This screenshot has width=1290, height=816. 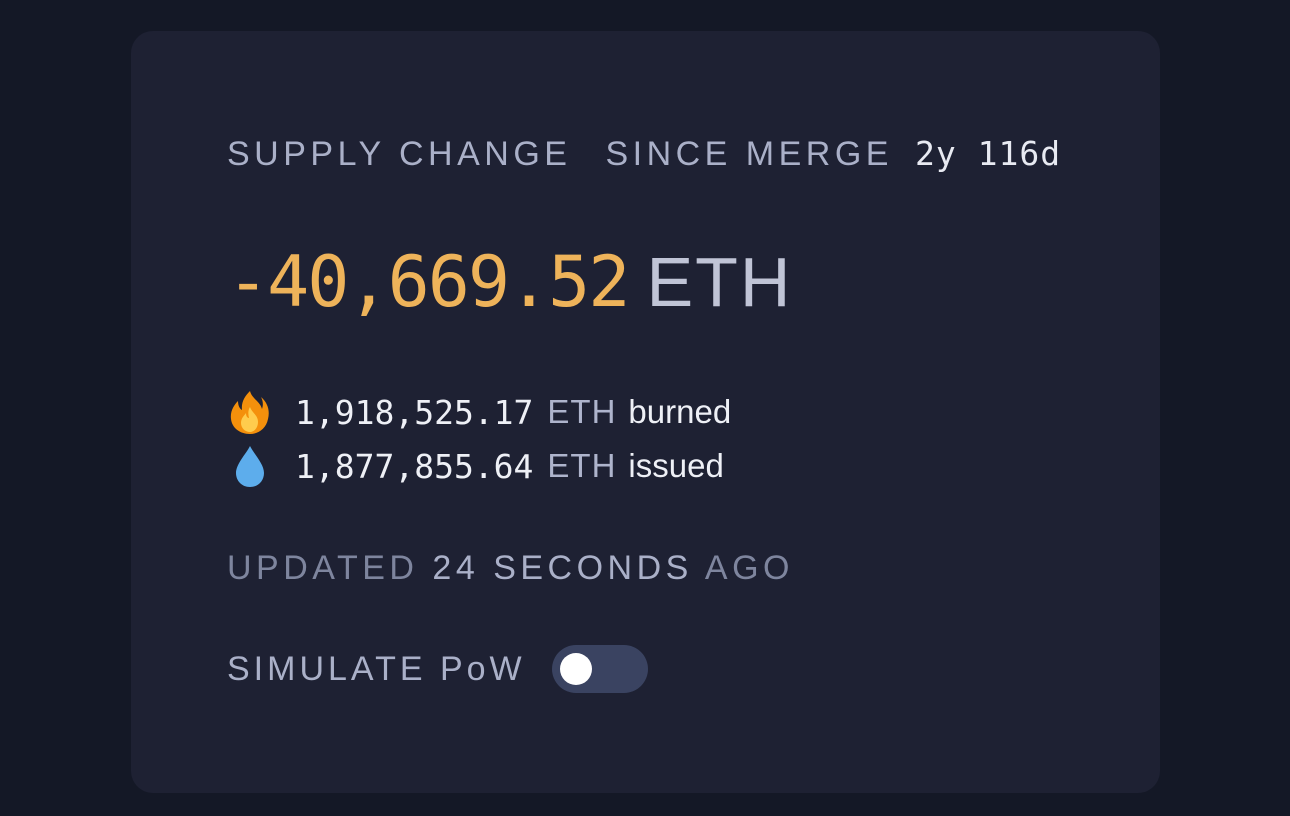 What do you see at coordinates (323, 568) in the screenshot?
I see `updated-prefix: UPDATED` at bounding box center [323, 568].